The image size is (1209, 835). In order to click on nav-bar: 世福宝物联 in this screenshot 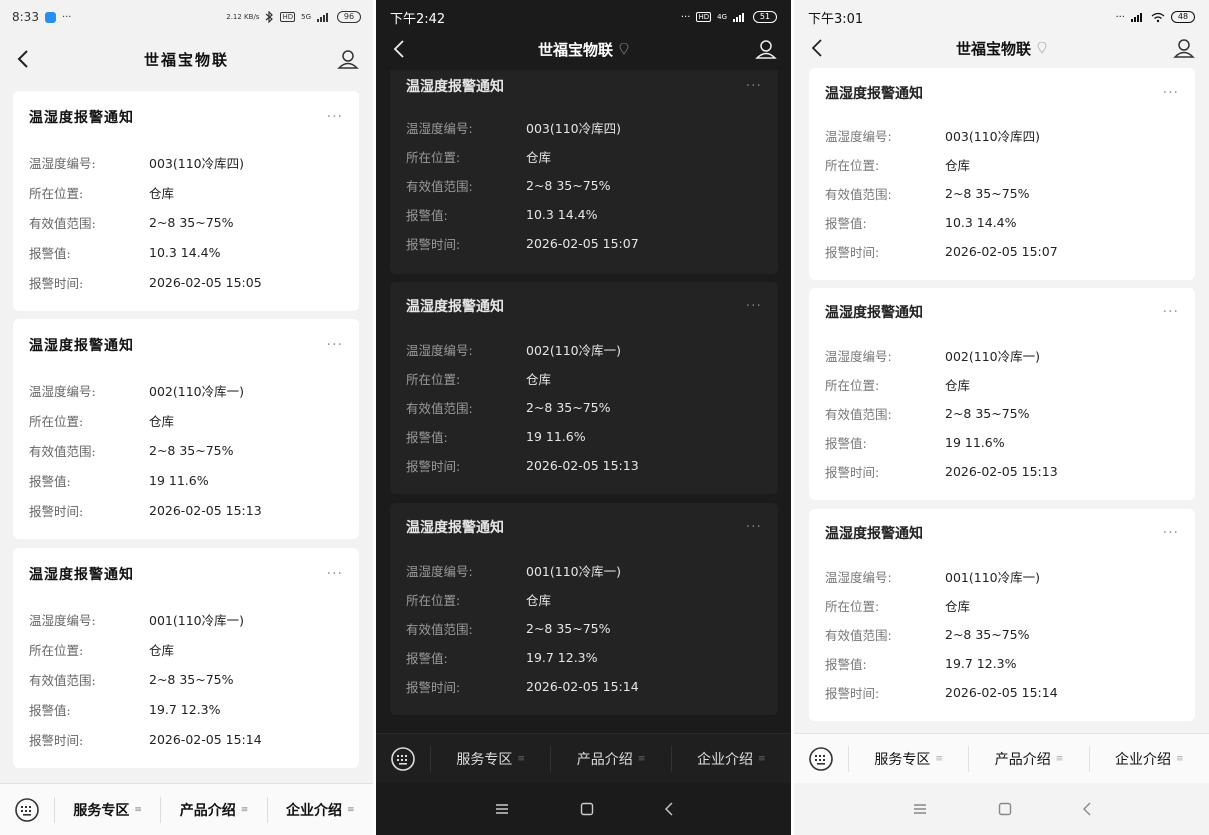, I will do `click(186, 59)`.